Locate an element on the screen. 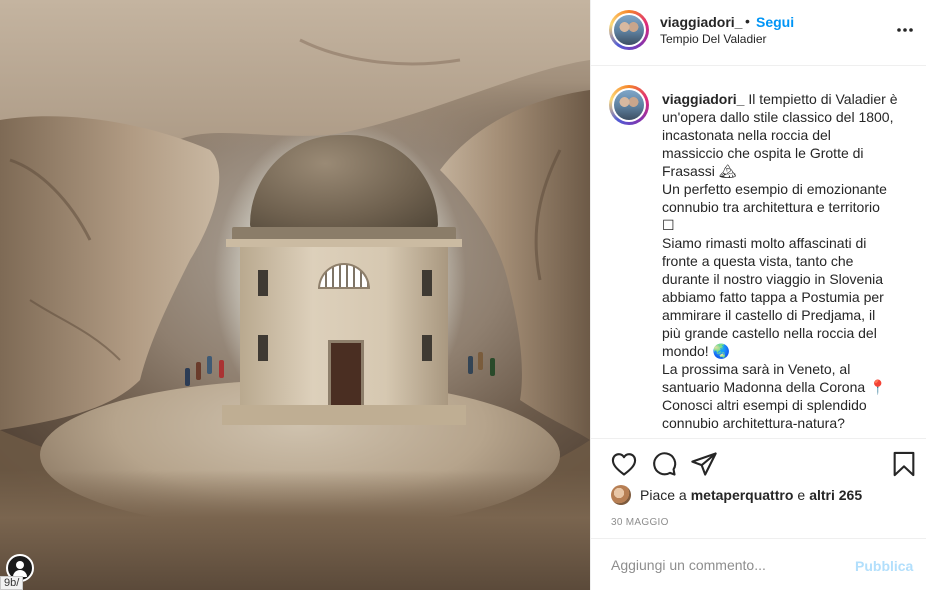 Image resolution: width=926 pixels, height=590 pixels. bookmark-icon is located at coordinates (904, 464).